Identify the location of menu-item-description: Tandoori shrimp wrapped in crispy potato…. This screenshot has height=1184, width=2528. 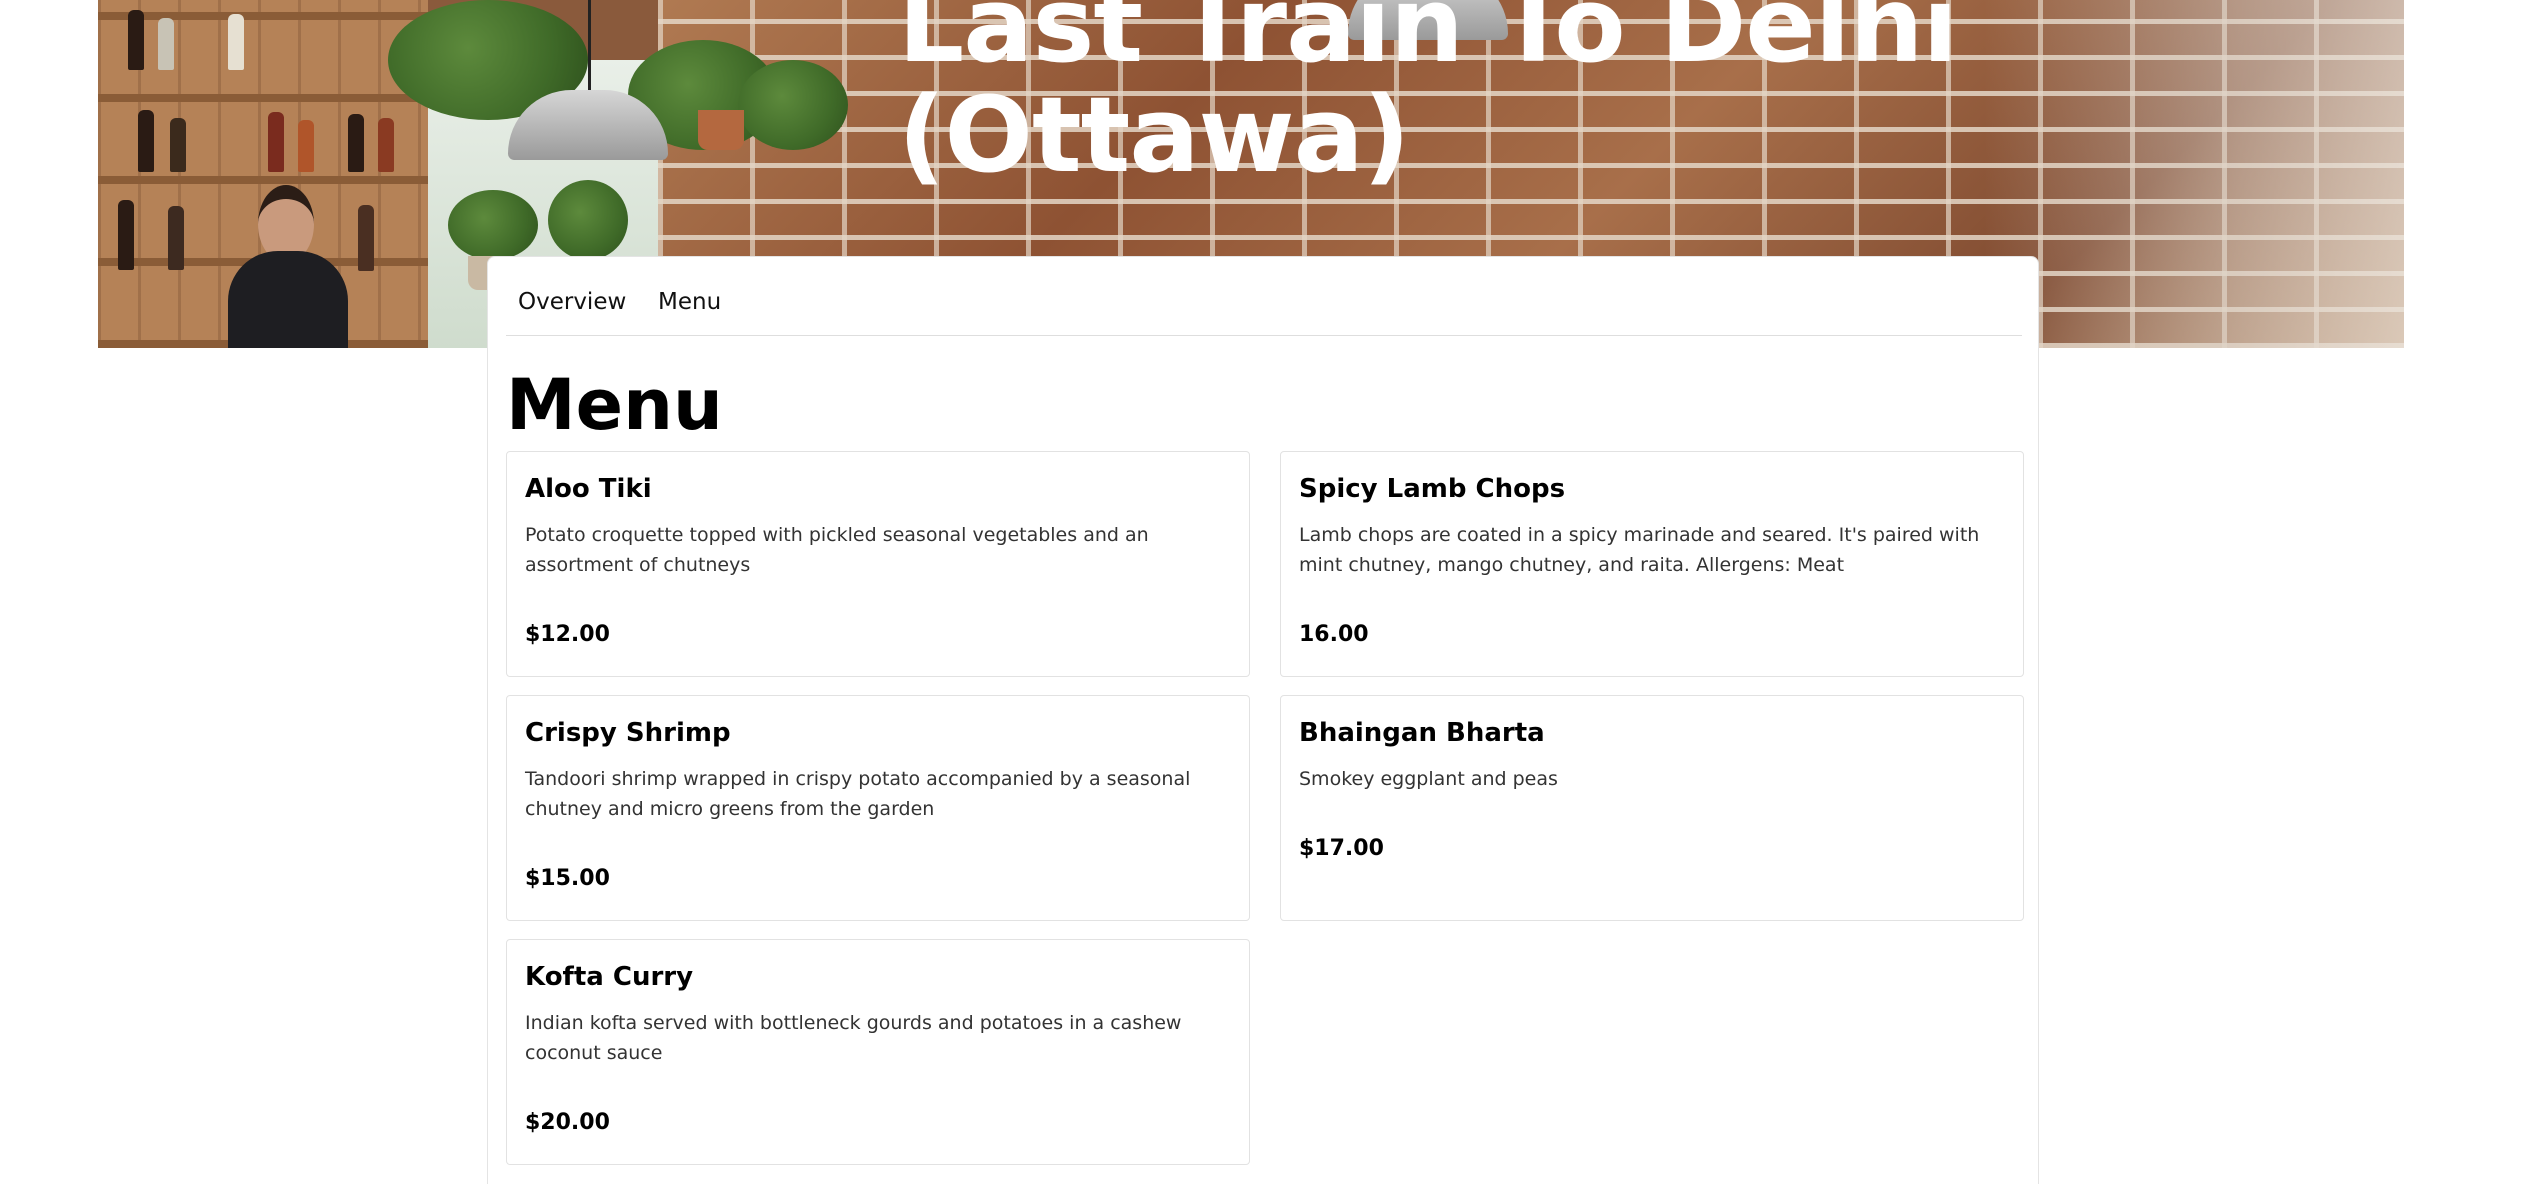
(858, 794).